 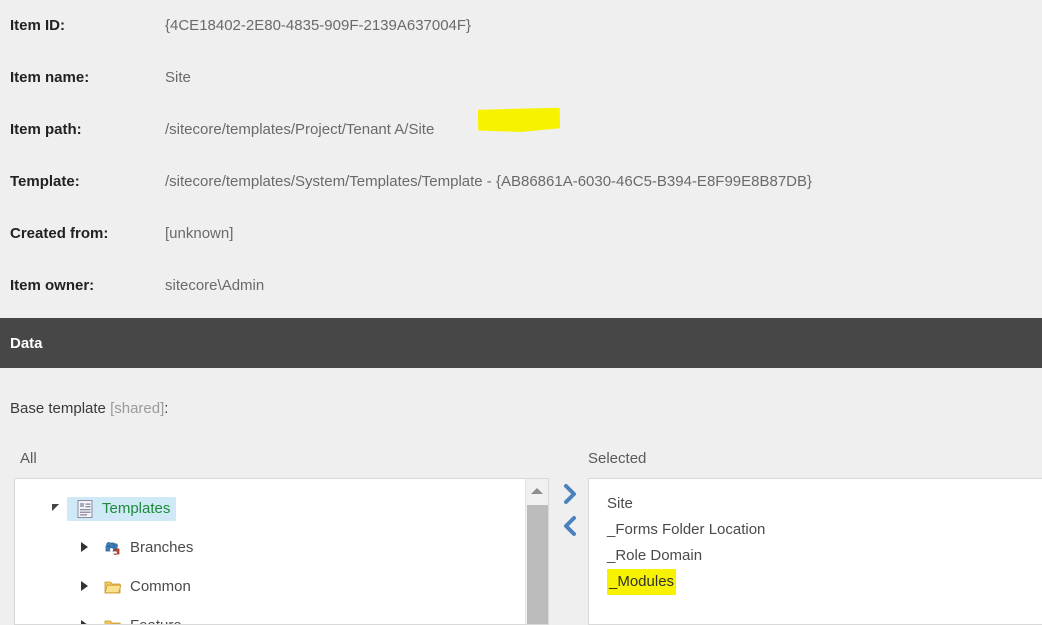 I want to click on base-template-label: Base template [shared]:, so click(x=89, y=408).